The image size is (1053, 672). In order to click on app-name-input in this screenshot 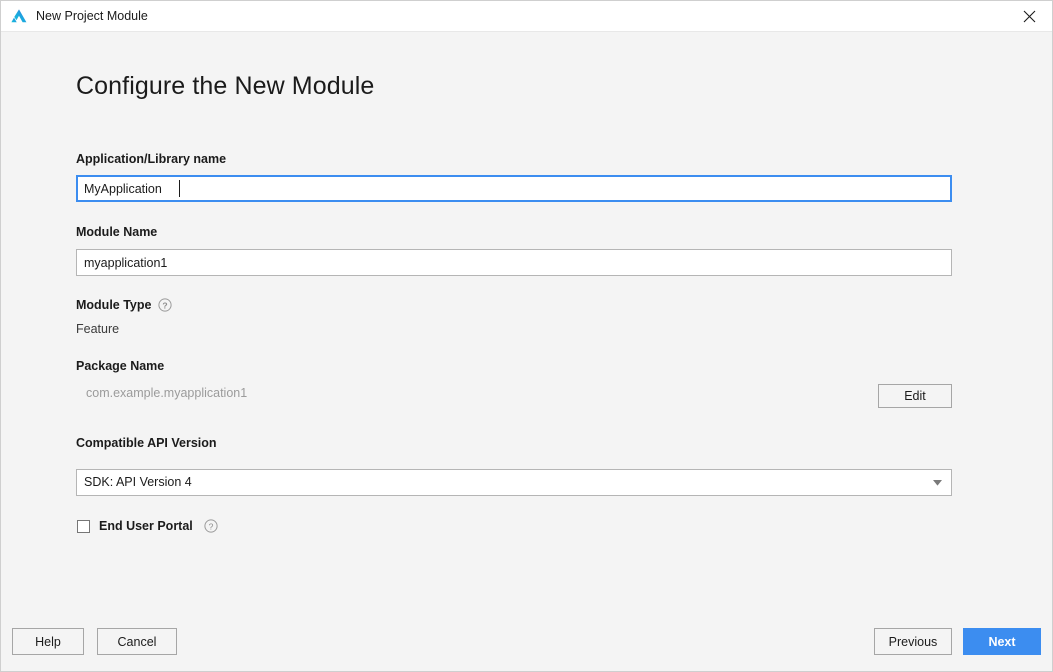, I will do `click(514, 188)`.